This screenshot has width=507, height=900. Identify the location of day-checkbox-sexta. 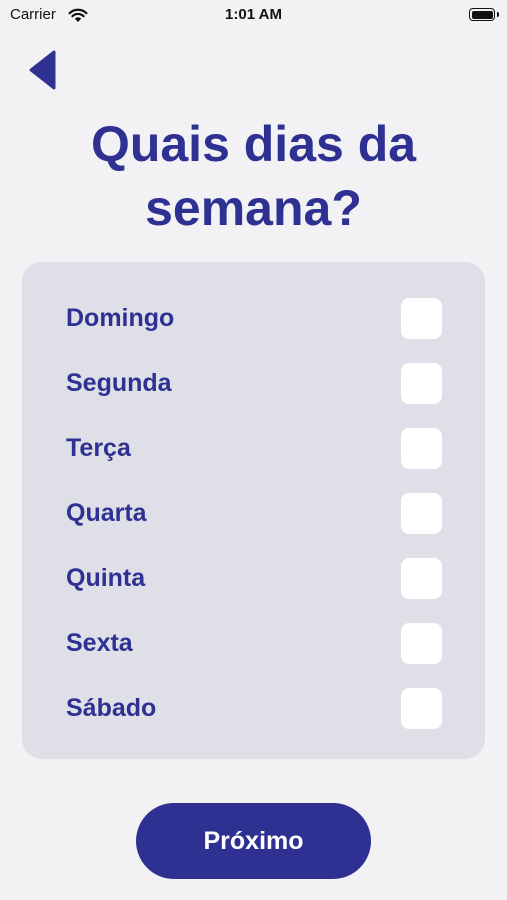
(421, 643).